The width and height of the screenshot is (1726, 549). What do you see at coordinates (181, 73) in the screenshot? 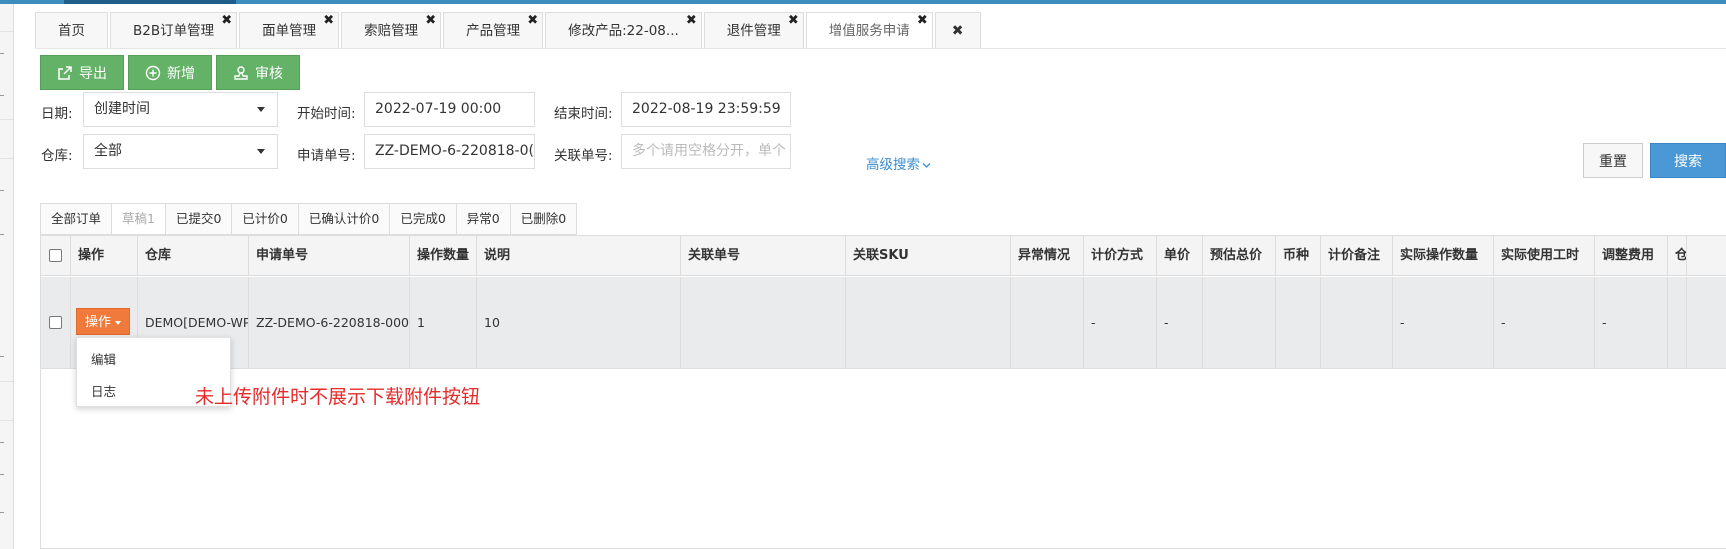
I see `add-label: 新增` at bounding box center [181, 73].